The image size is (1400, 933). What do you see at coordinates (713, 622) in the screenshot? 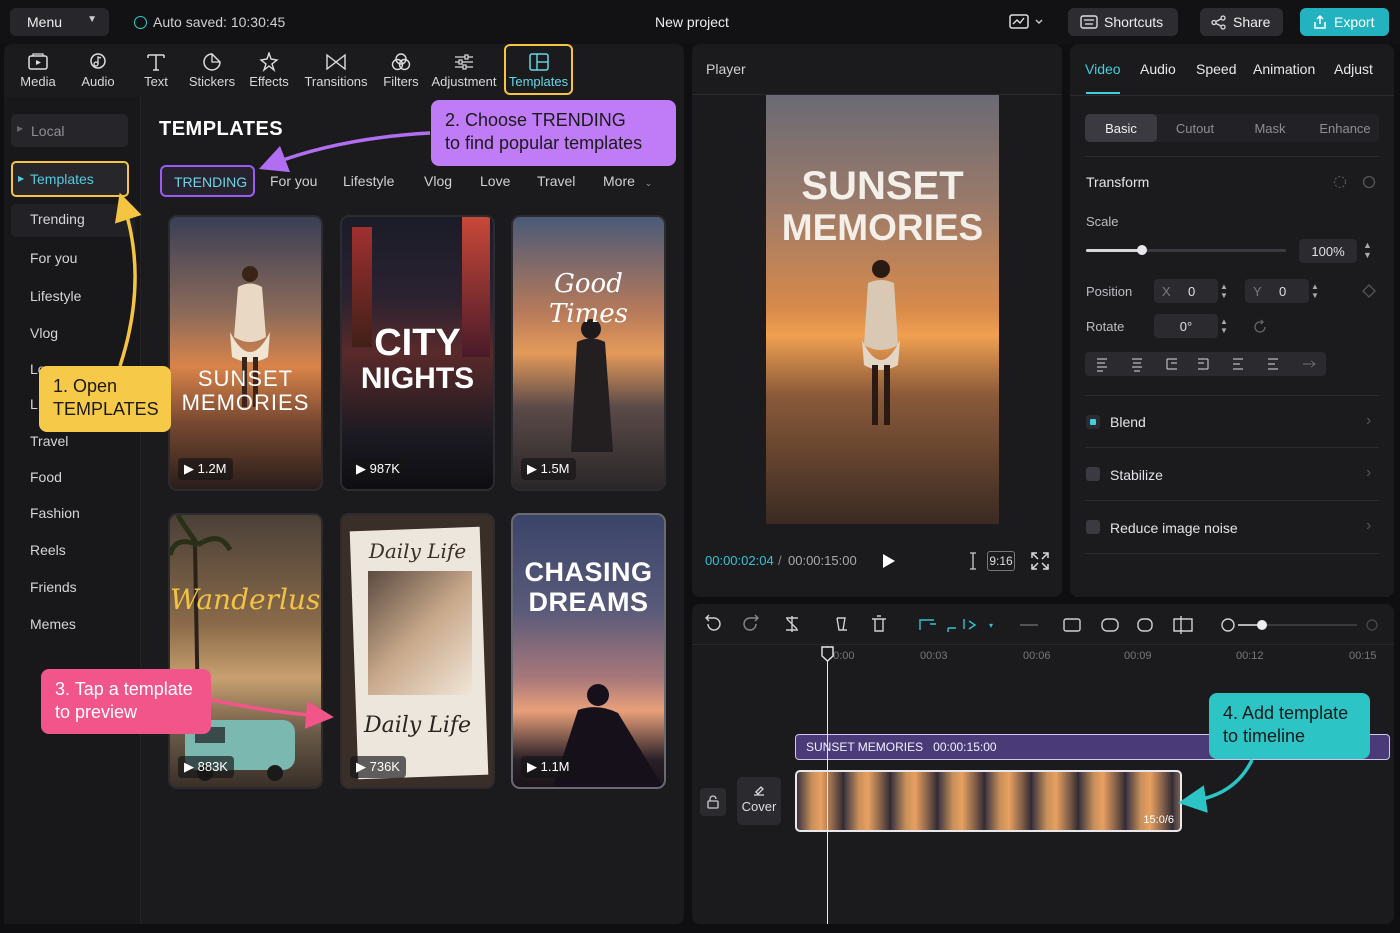
I see `undo-icon` at bounding box center [713, 622].